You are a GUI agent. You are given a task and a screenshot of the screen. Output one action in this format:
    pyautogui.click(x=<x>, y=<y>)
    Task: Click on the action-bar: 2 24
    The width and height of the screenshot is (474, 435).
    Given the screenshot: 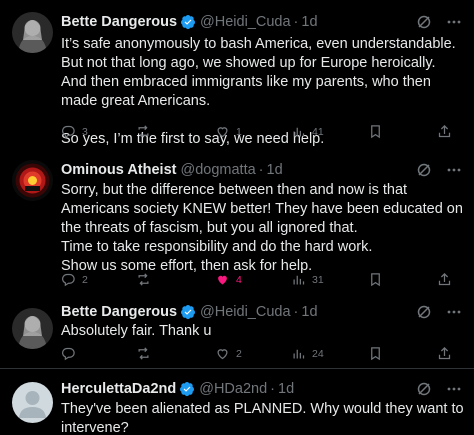 What is the action you would take?
    pyautogui.click(x=261, y=355)
    